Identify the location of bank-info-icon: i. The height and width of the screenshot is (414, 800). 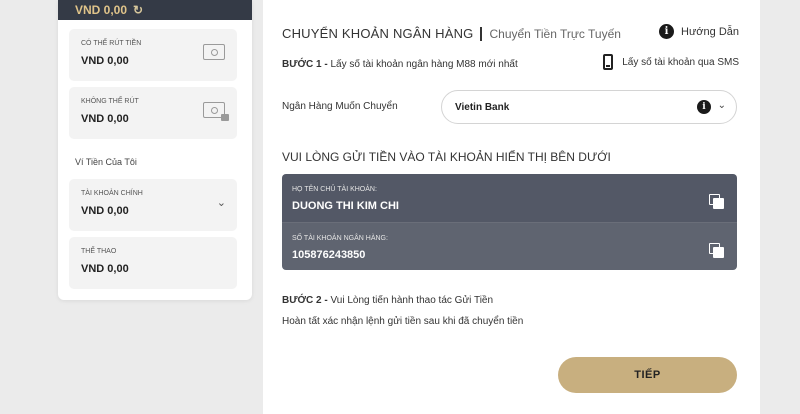
(704, 107).